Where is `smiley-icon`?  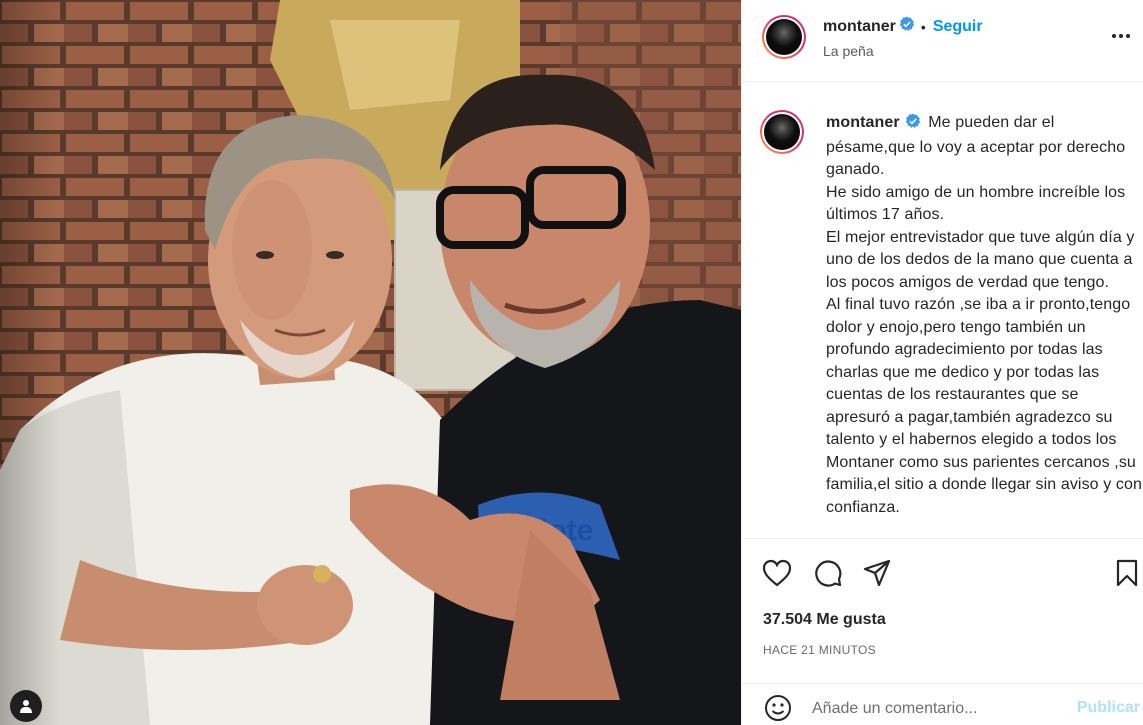 smiley-icon is located at coordinates (778, 708).